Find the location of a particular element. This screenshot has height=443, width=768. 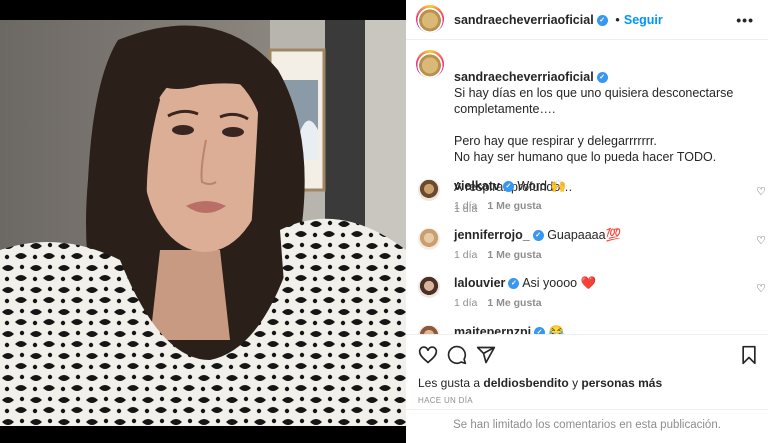

comment-body: vielkatv ✓ Word 🙌 1 día 1 Me gusta is located at coordinates (594, 195).